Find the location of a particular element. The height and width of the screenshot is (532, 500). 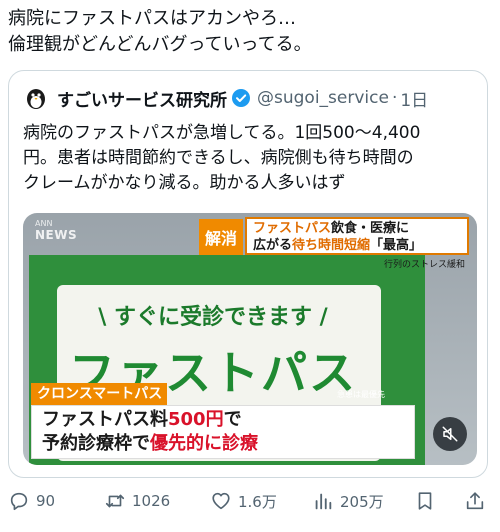

post-timestamp: 1日 is located at coordinates (414, 98).